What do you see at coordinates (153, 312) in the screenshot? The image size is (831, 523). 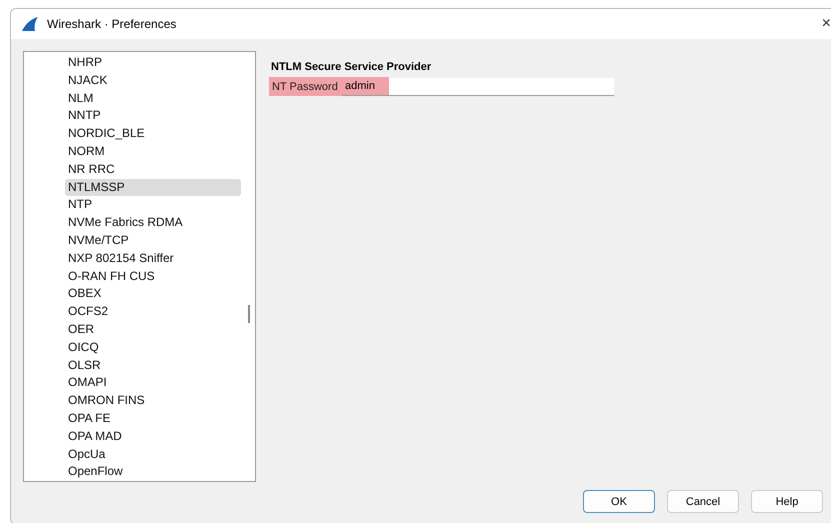 I see `protocol-list-item: OCFS2` at bounding box center [153, 312].